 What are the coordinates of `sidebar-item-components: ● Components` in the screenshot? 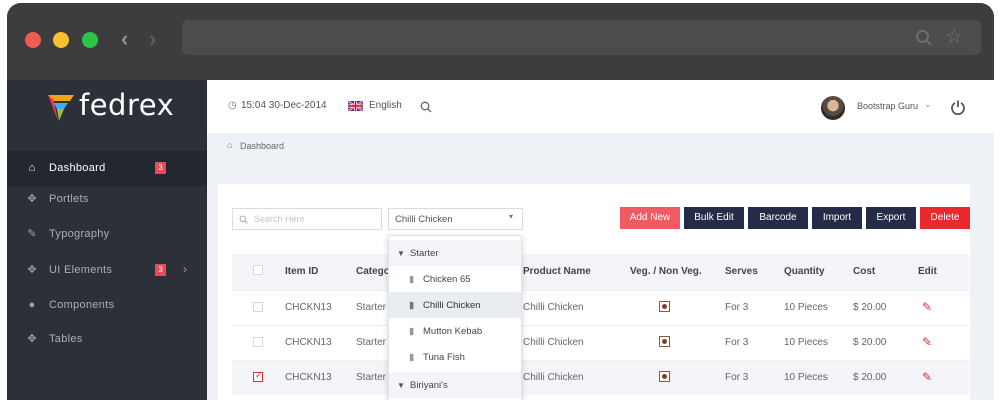 It's located at (107, 305).